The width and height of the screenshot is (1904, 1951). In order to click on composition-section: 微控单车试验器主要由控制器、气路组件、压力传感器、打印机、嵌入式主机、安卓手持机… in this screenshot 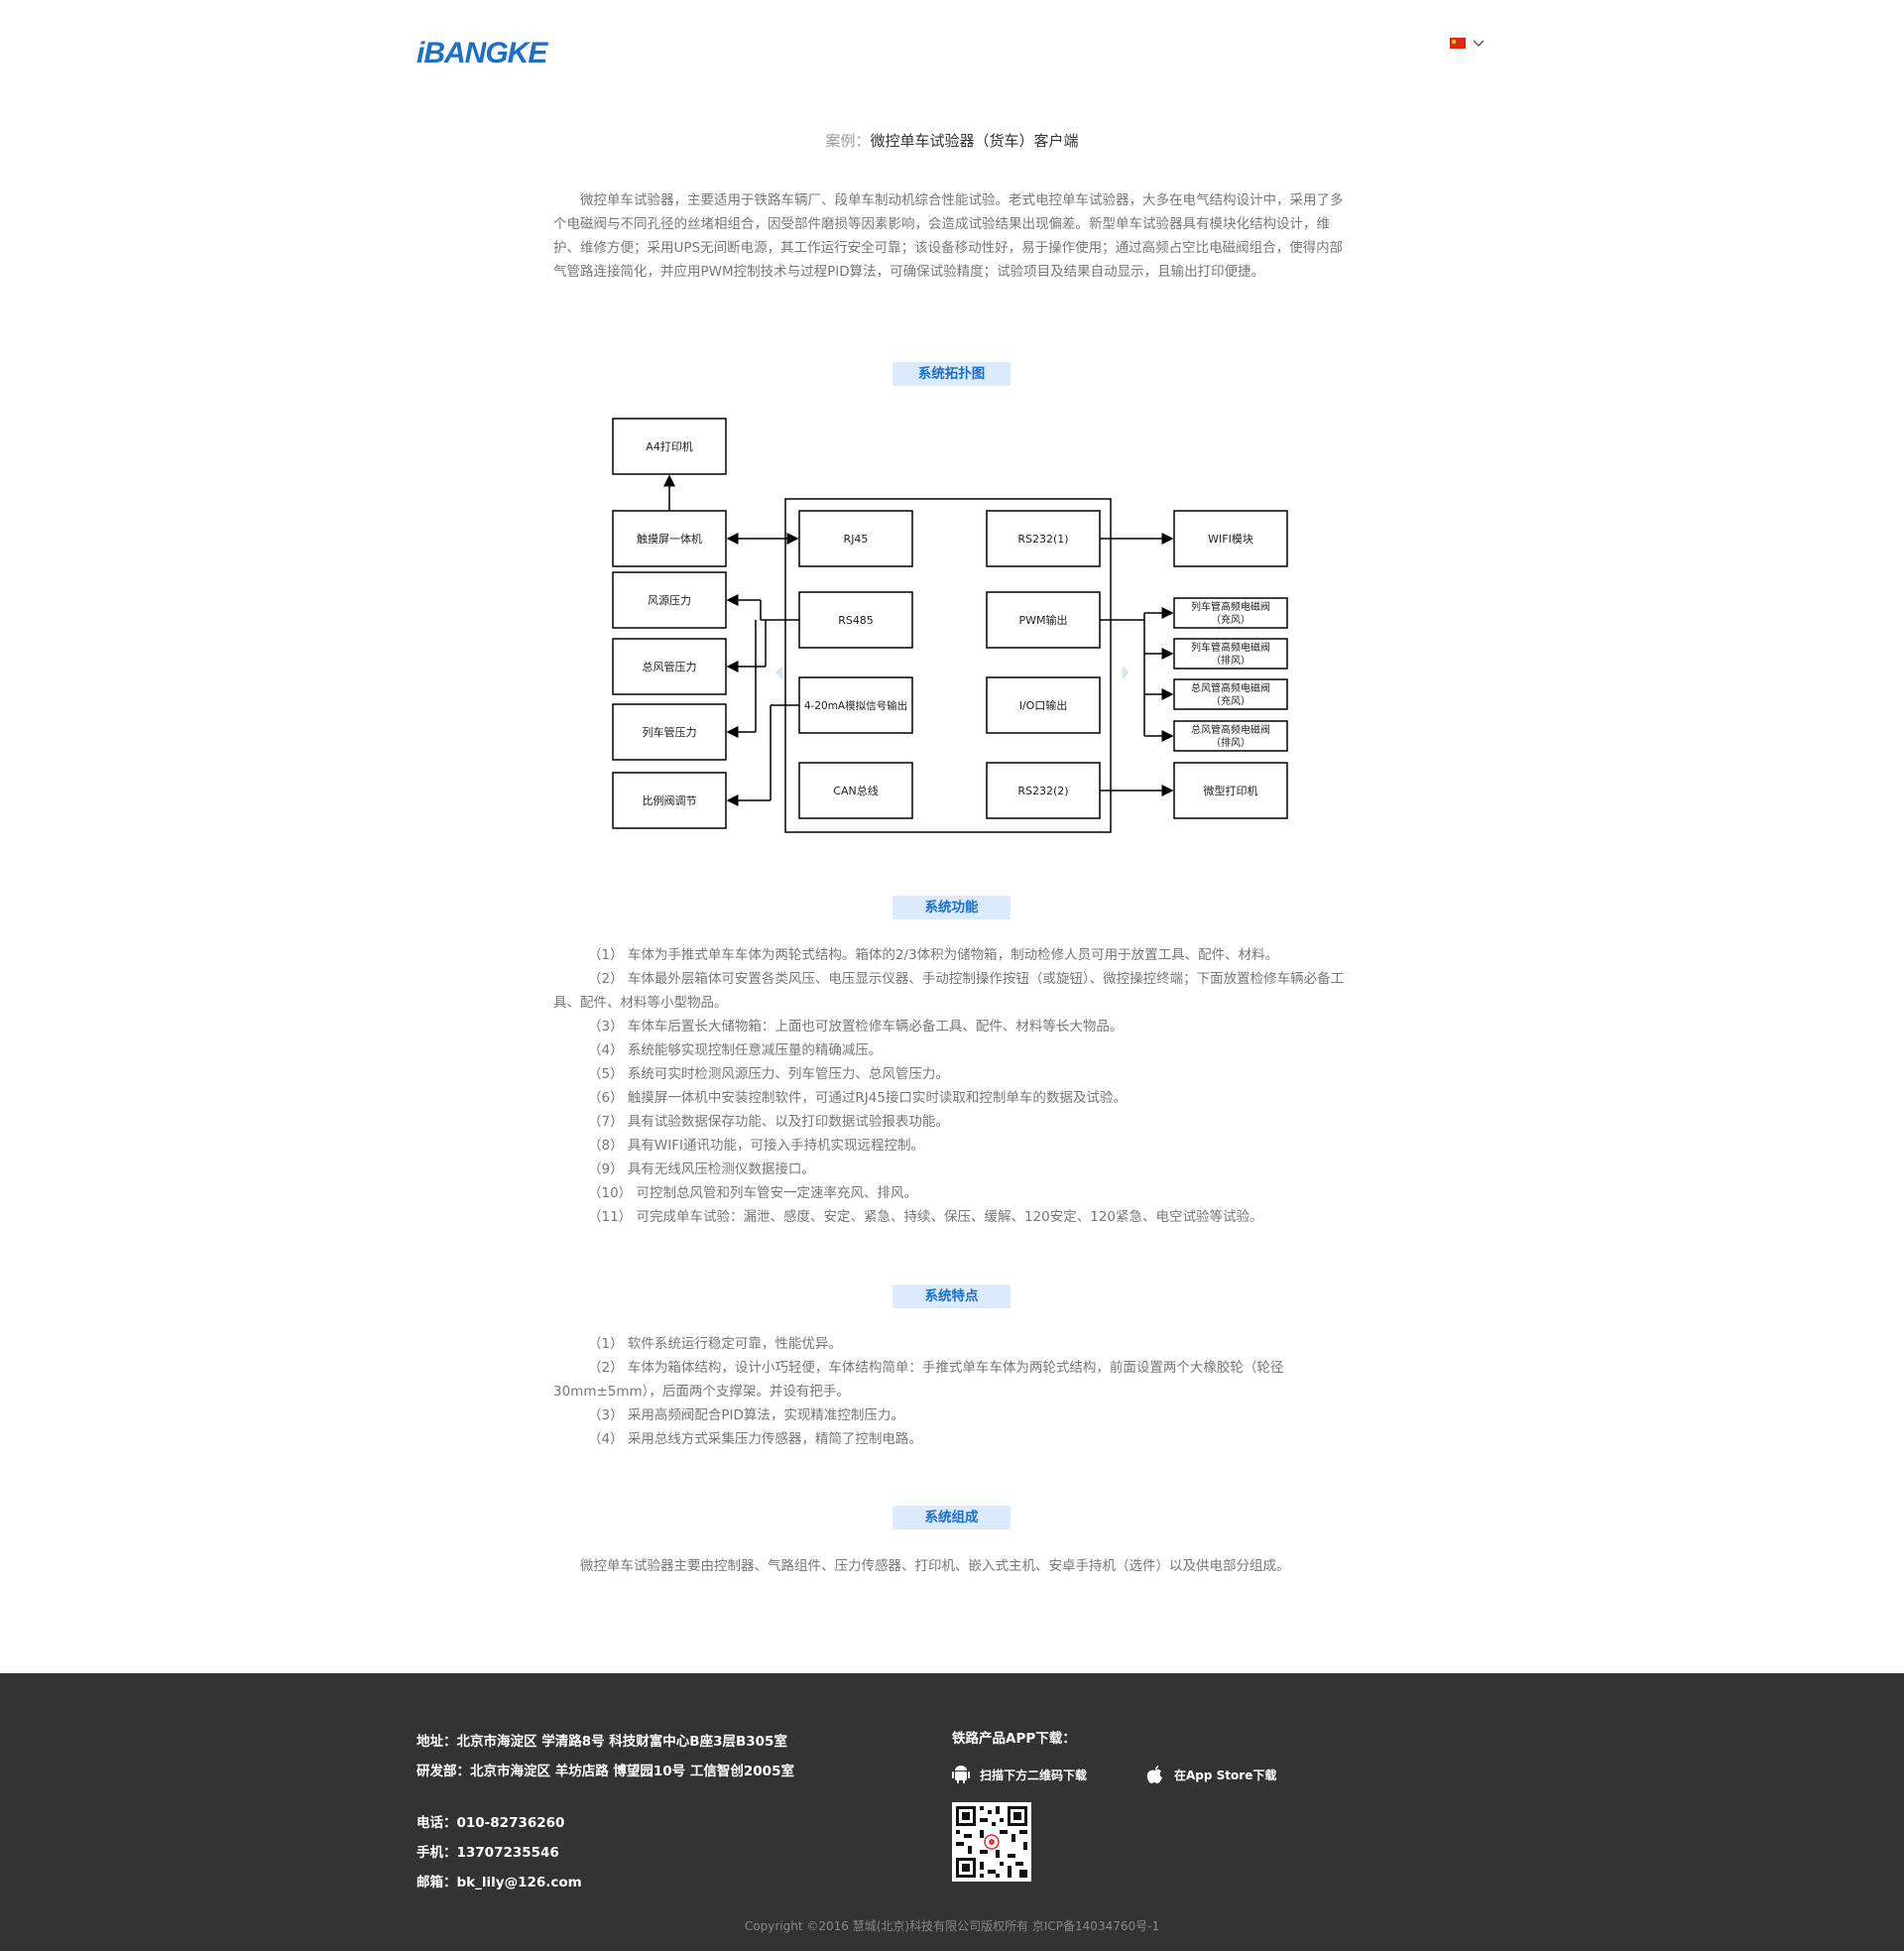, I will do `click(950, 1566)`.